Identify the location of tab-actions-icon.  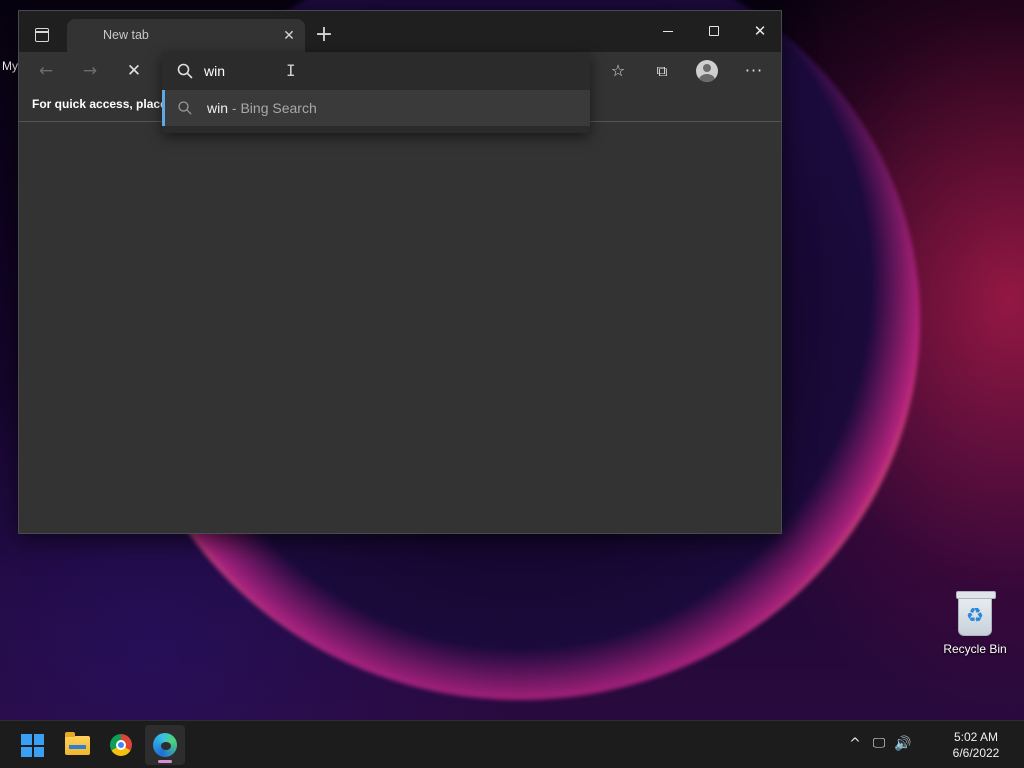
(42, 35).